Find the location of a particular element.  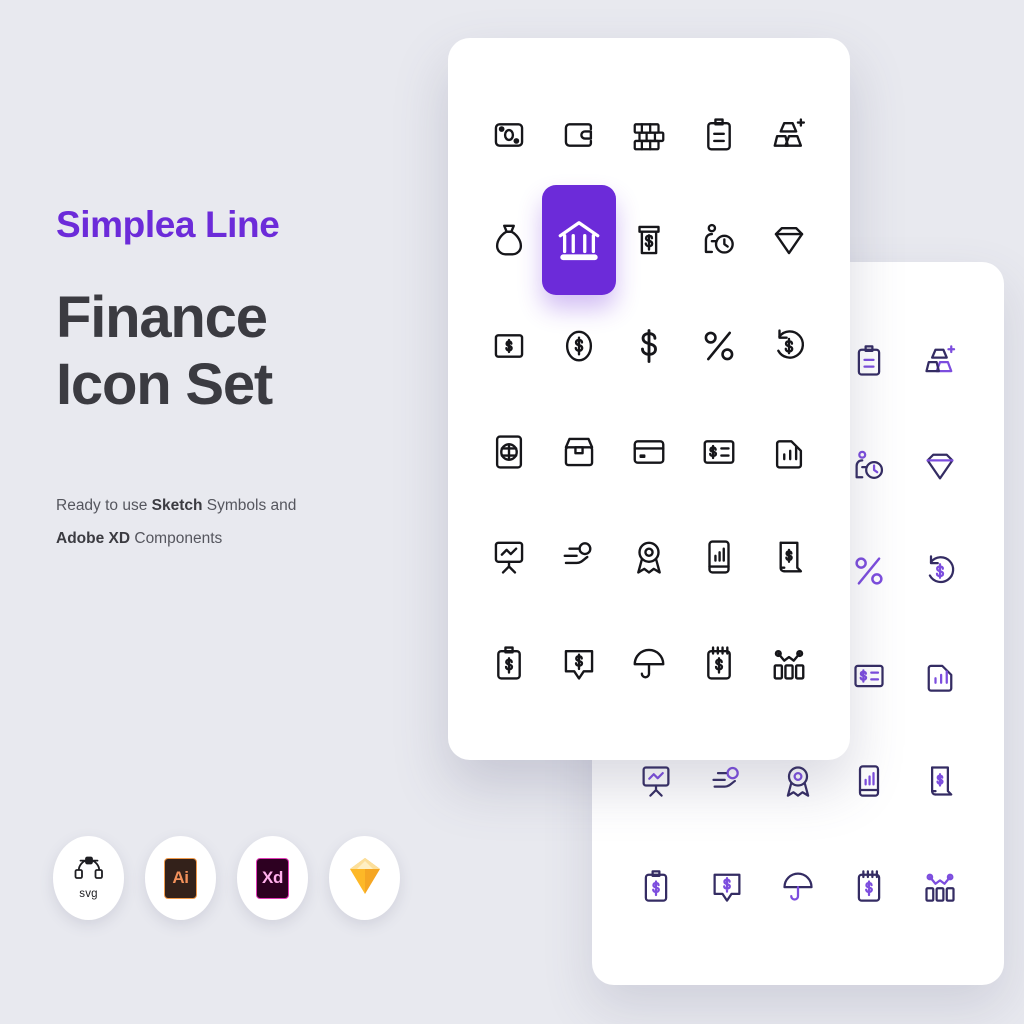

icon-cell-presentation is located at coordinates (509, 558).